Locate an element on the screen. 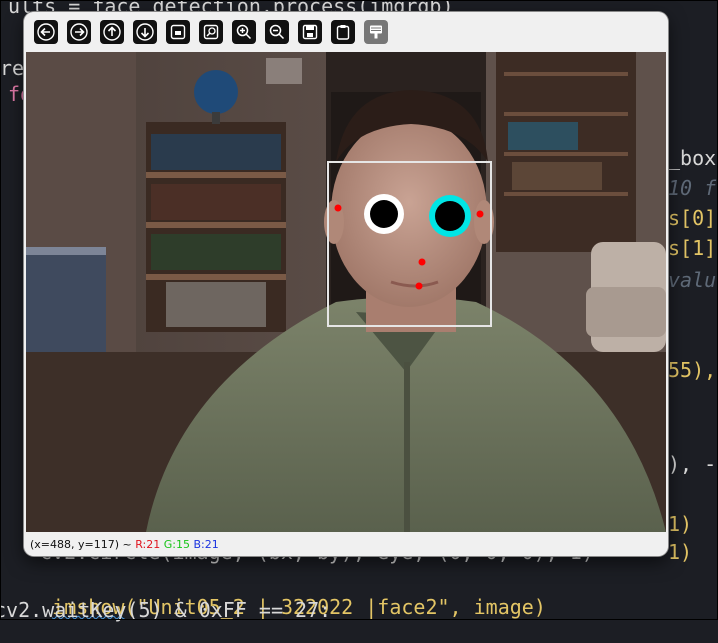 The image size is (718, 643). pan-left-button is located at coordinates (46, 32).